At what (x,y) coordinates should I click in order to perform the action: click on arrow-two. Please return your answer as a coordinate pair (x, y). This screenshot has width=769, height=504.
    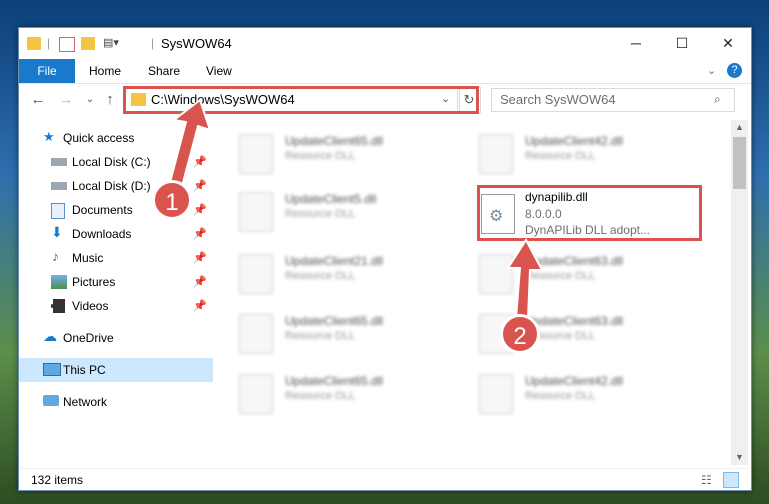
    Looking at the image, I should click on (525, 278).